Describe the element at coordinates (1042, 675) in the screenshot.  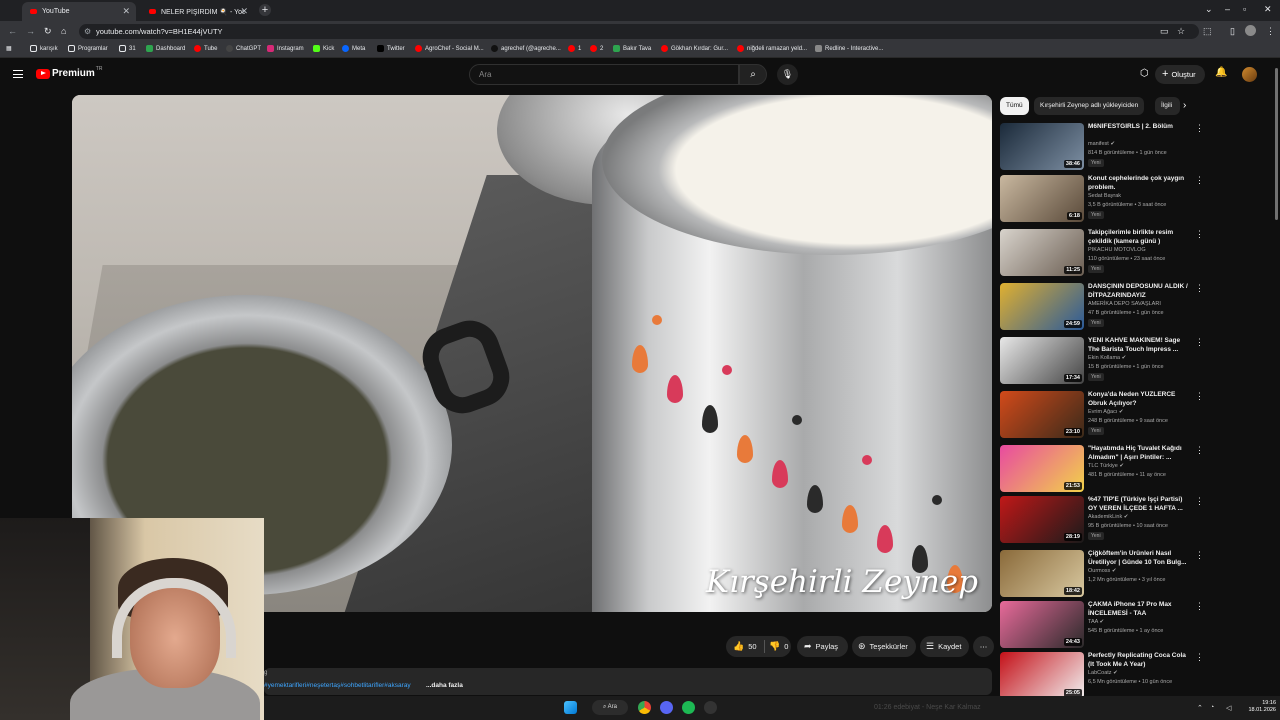
I see `video-thumbnail: 25:05` at that location.